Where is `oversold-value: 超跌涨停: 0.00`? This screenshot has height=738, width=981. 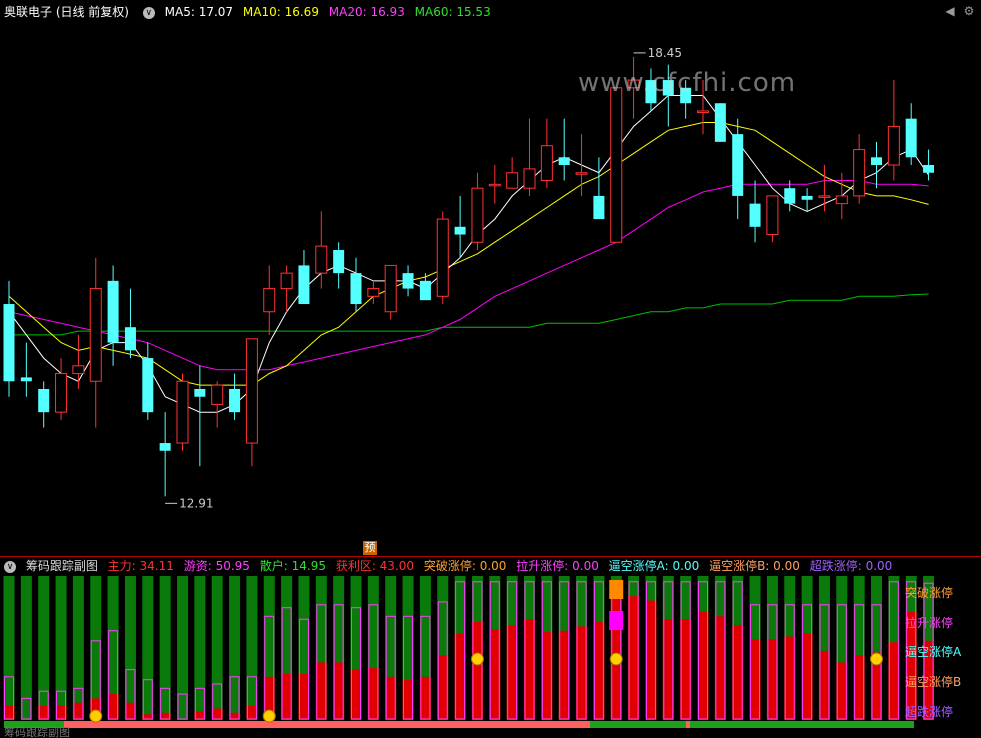 oversold-value: 超跌涨停: 0.00 is located at coordinates (851, 566).